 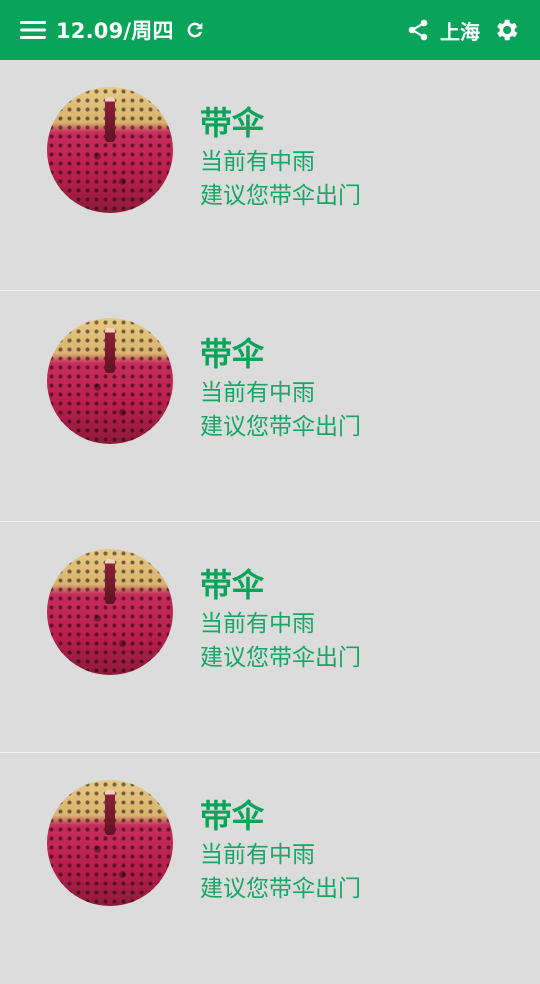 What do you see at coordinates (270, 30) in the screenshot?
I see `app-bar: 12.09/周四 上海` at bounding box center [270, 30].